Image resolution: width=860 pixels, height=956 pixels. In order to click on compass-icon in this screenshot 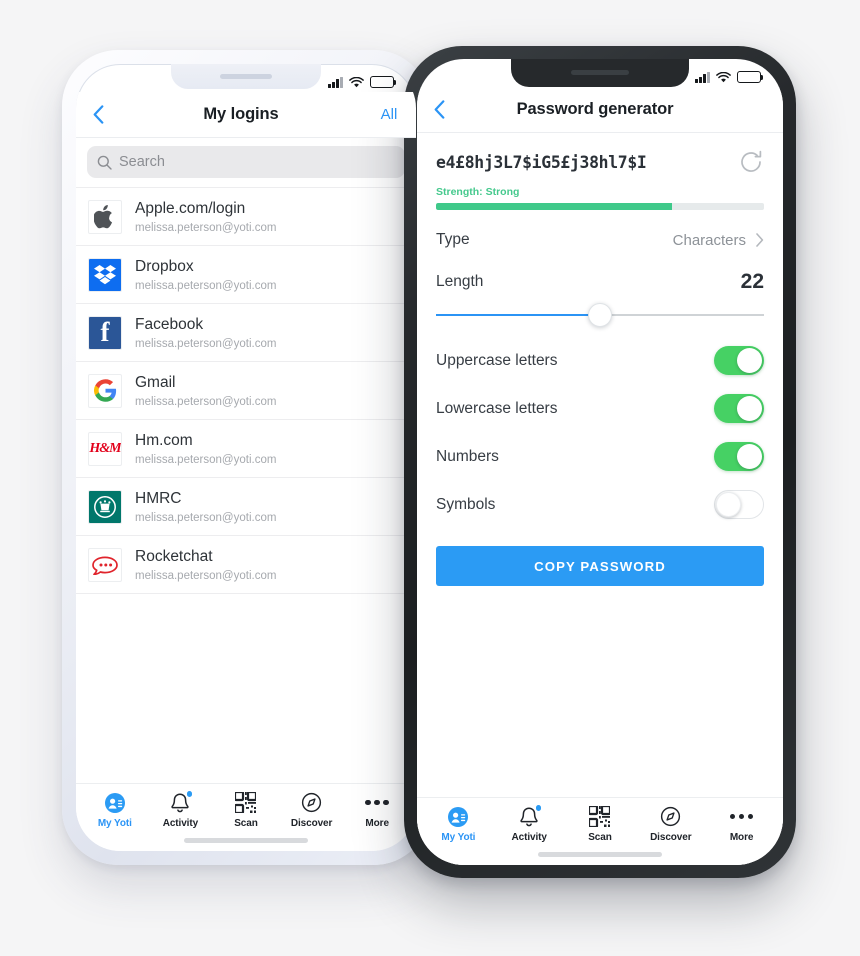, I will do `click(670, 816)`.